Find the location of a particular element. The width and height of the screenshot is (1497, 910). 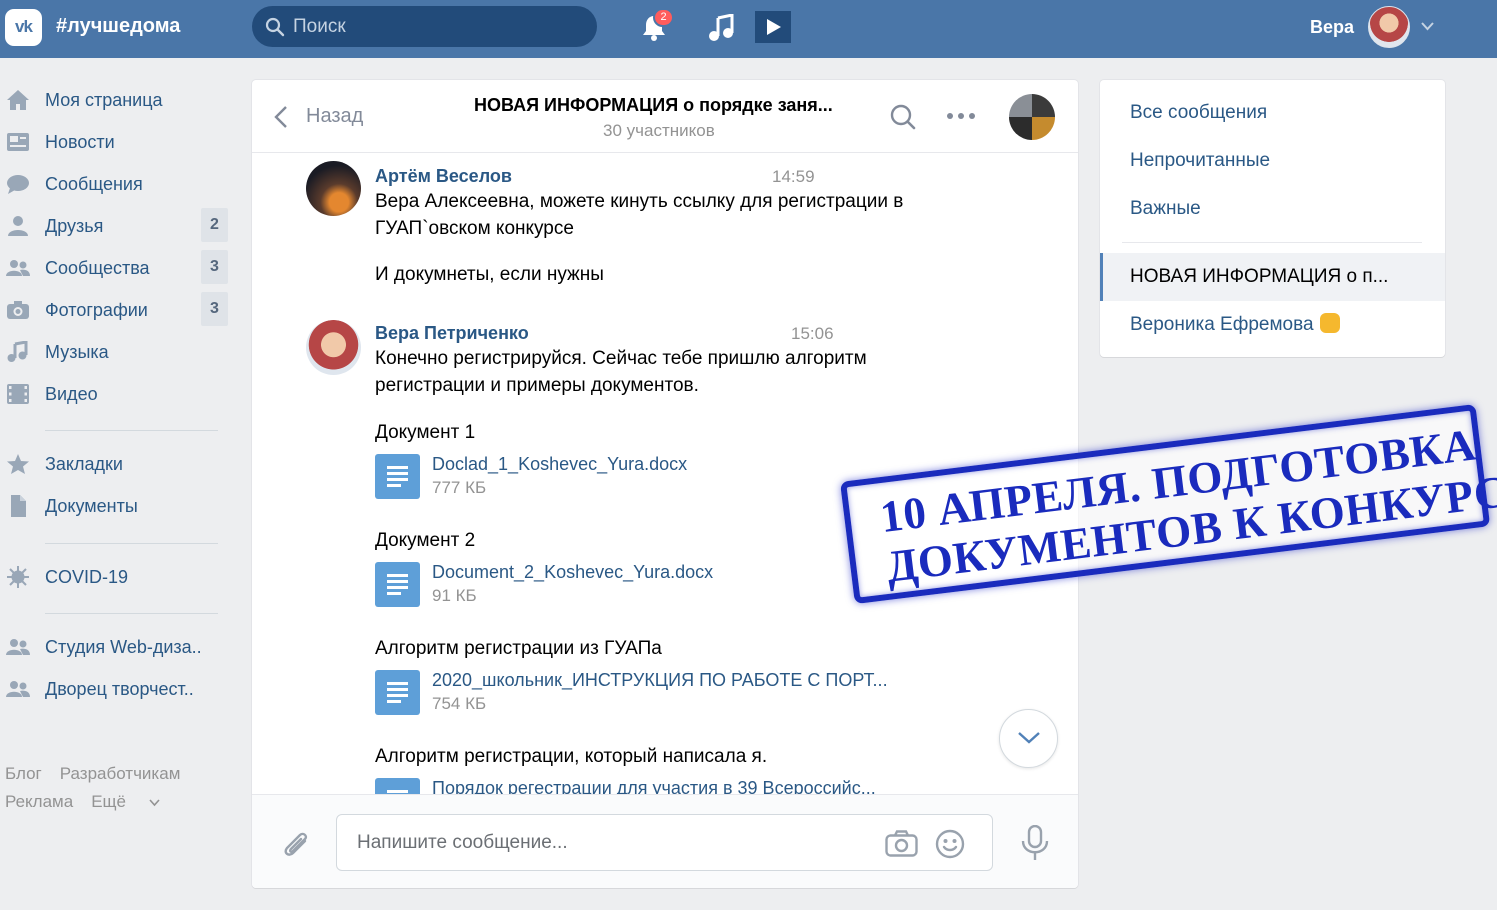

nav-count-badge: 2 is located at coordinates (214, 225).